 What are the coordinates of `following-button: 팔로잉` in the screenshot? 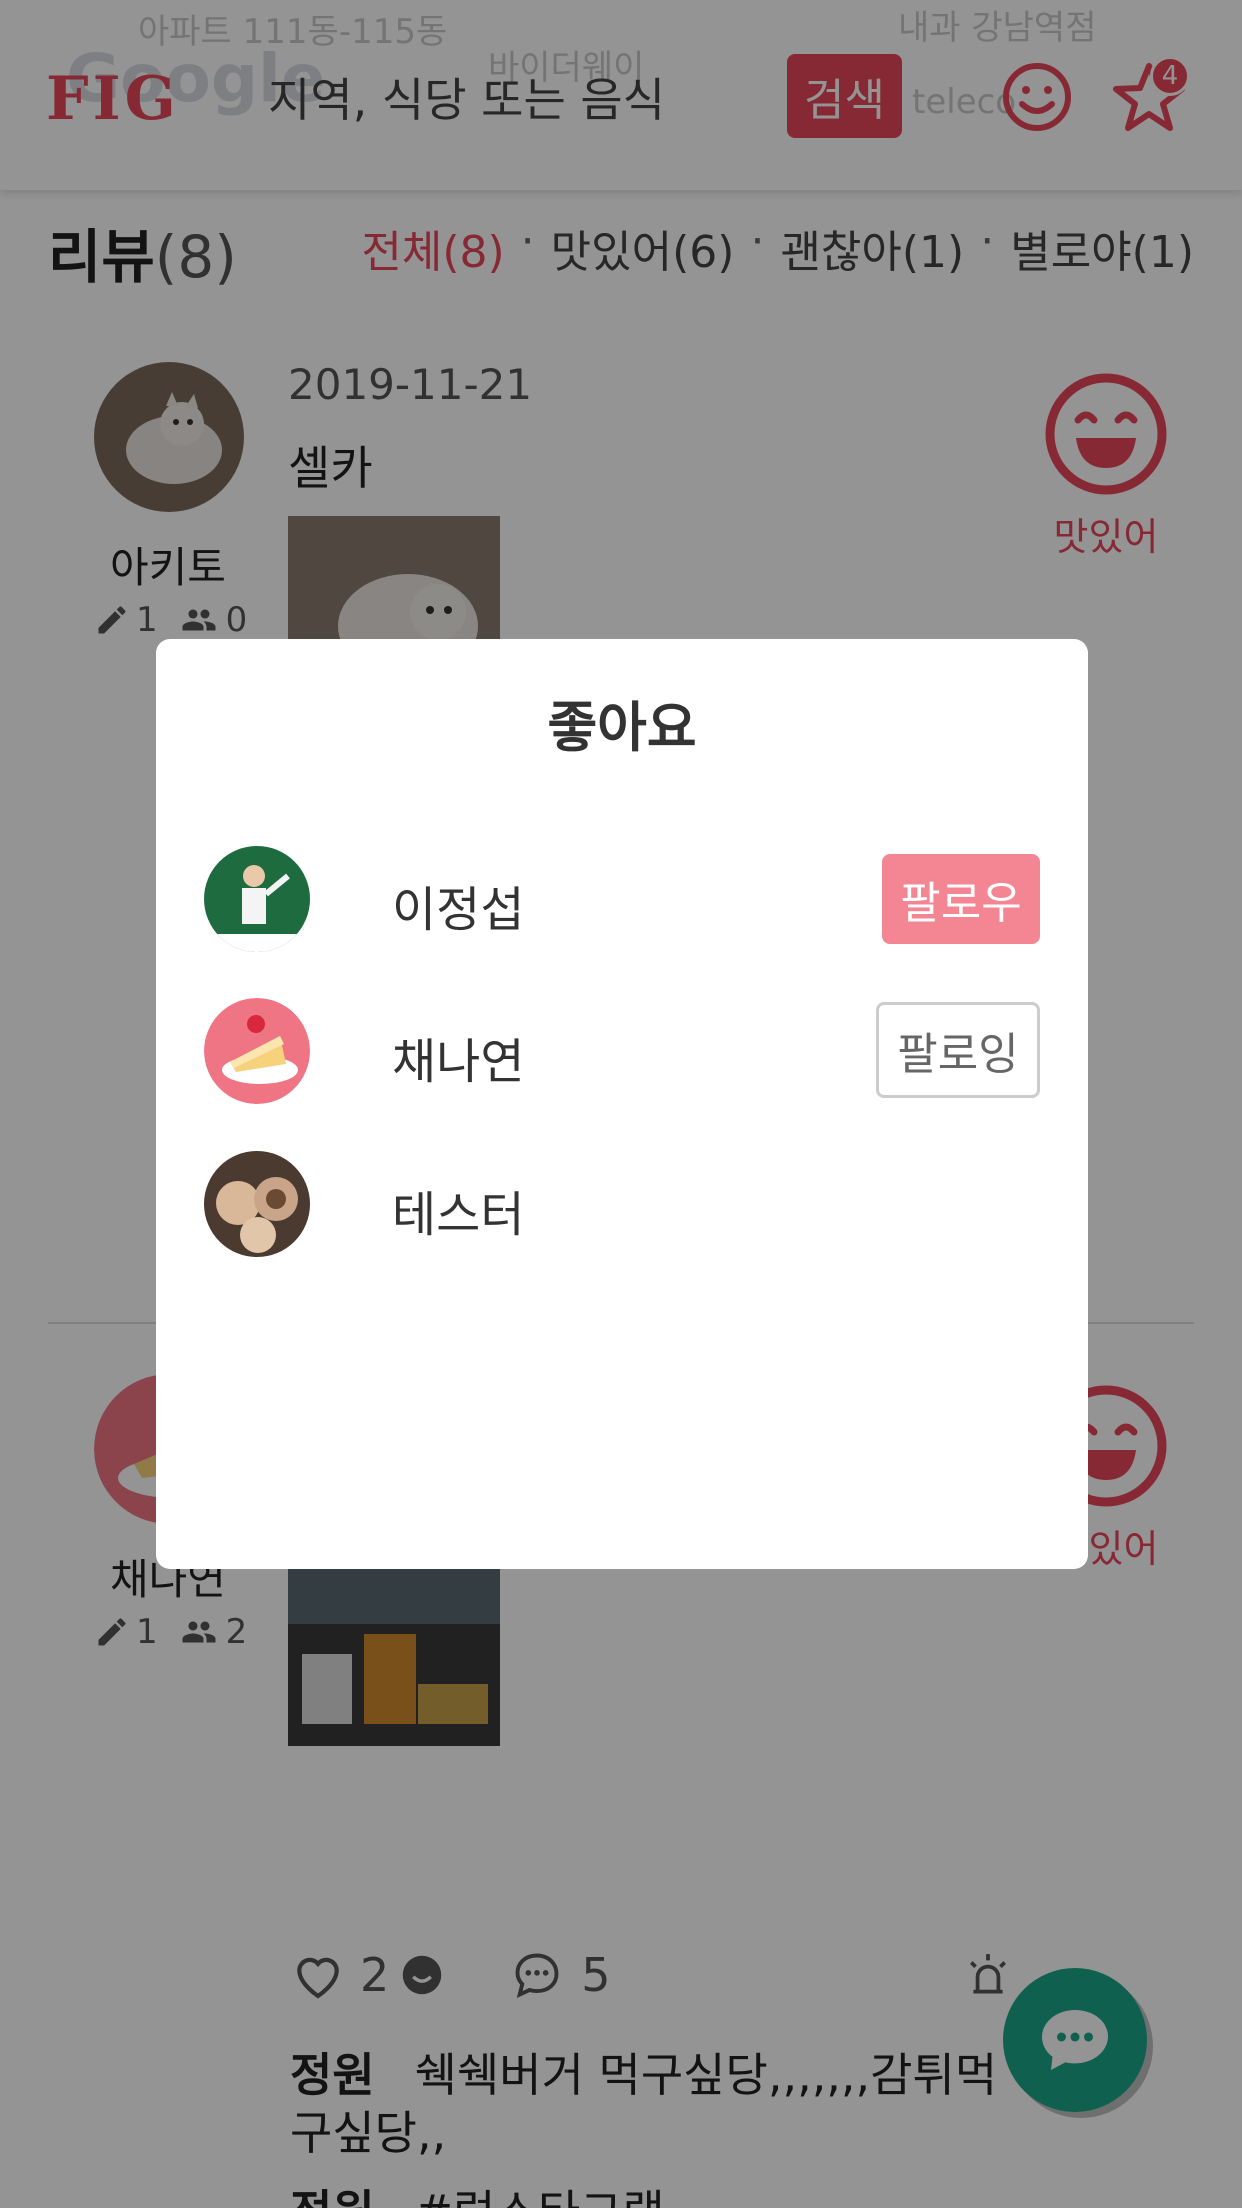 It's located at (958, 1050).